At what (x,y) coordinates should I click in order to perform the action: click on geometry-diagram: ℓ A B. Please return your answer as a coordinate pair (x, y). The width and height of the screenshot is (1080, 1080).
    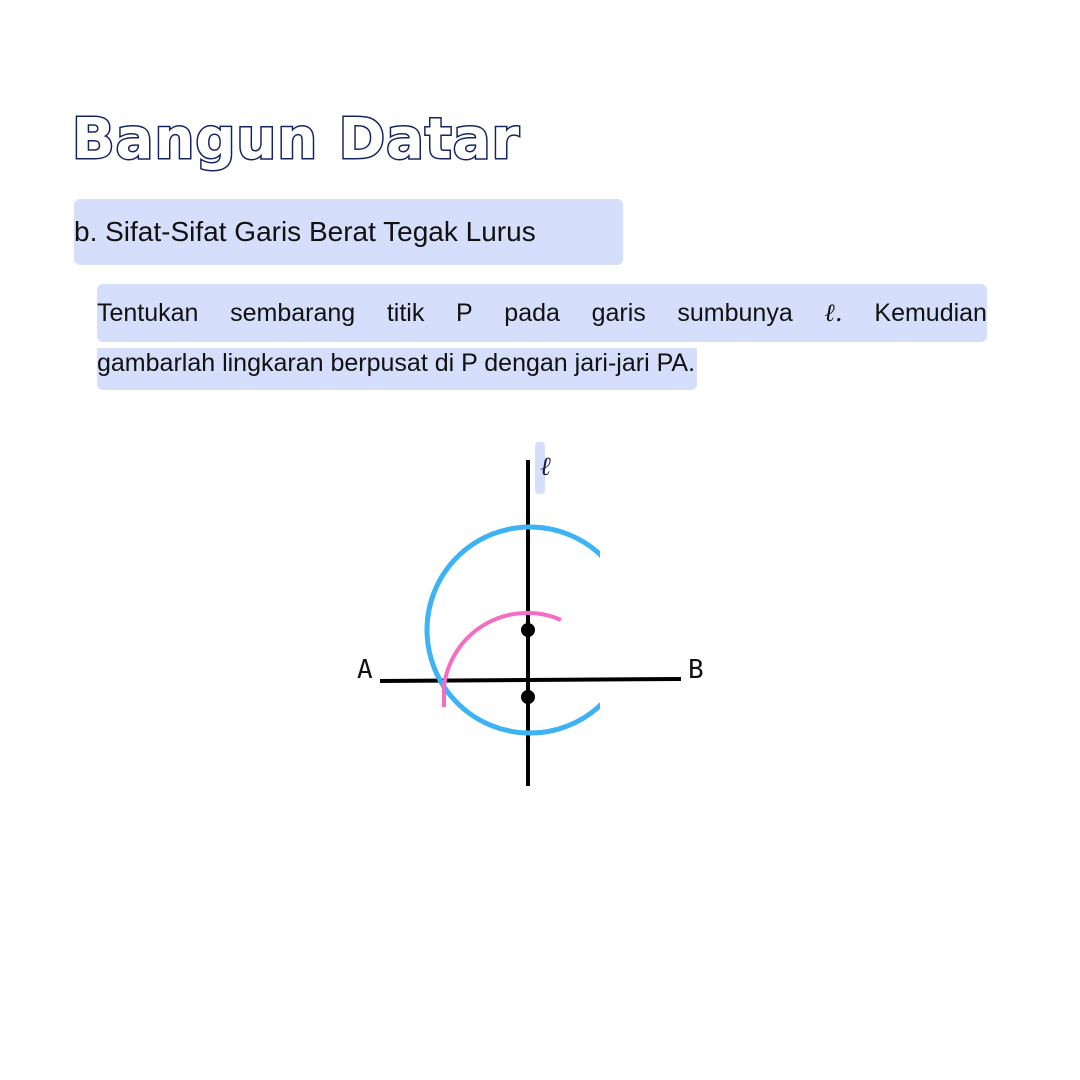
    Looking at the image, I should click on (530, 614).